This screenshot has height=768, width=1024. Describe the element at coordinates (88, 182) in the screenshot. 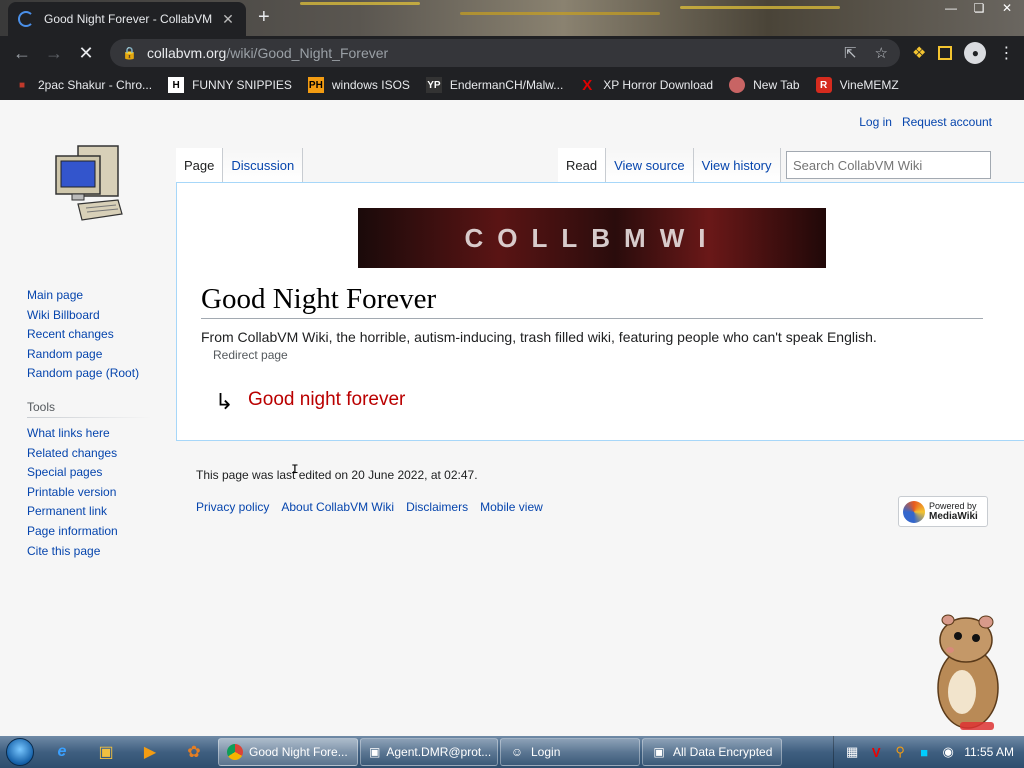

I see `collabvm-computer-logo-icon` at that location.